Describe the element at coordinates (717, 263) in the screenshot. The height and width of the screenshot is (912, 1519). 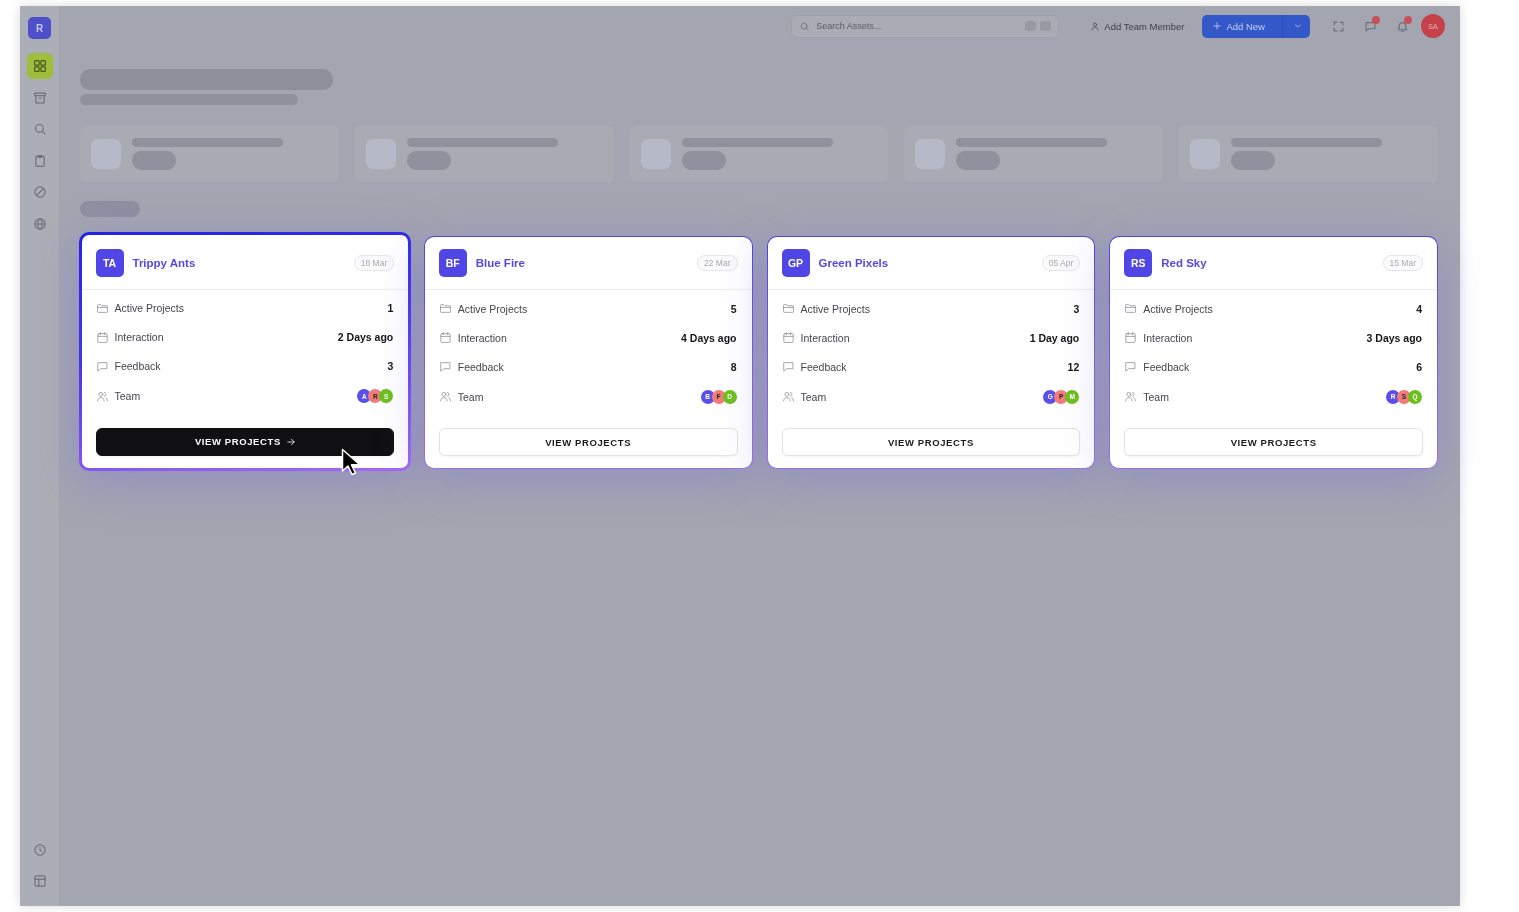
I see `date-tag: 22 Mar` at that location.